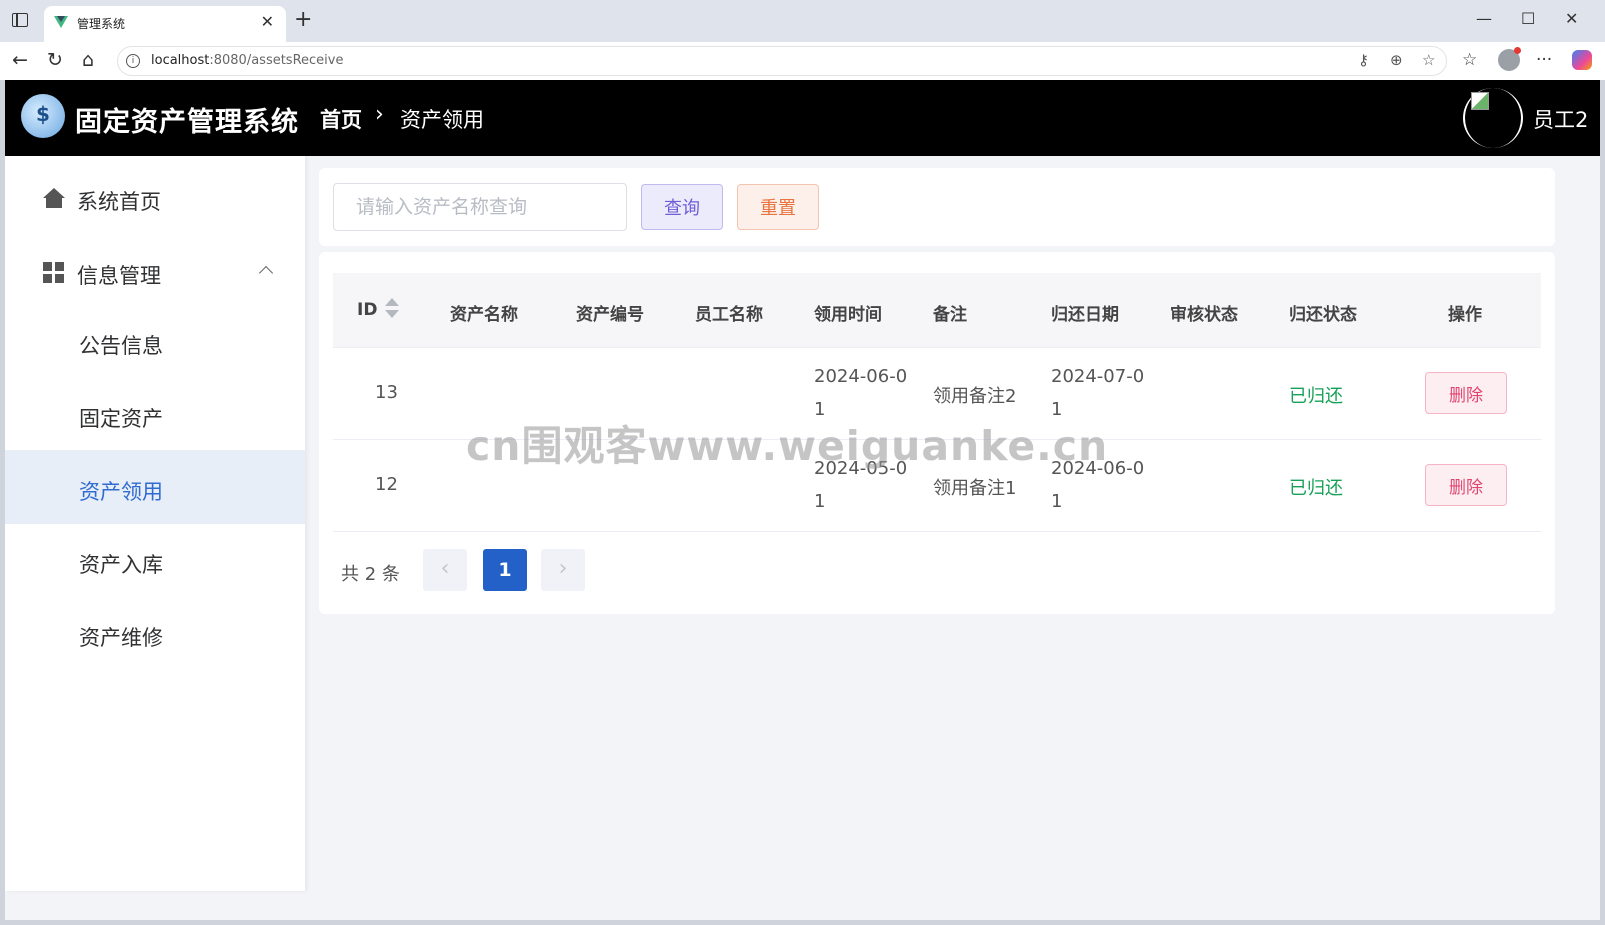 The width and height of the screenshot is (1605, 925). I want to click on url-text: localhost:8080/assetsReceive, so click(247, 60).